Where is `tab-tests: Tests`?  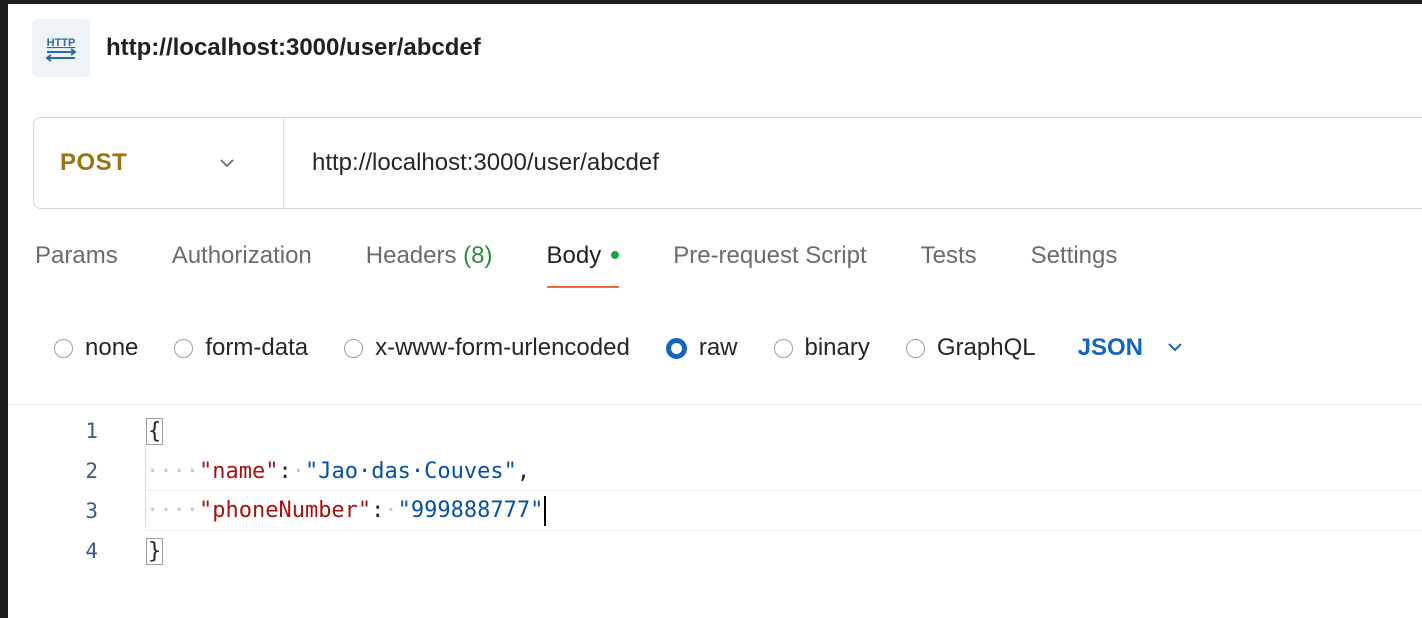
tab-tests: Tests is located at coordinates (949, 265).